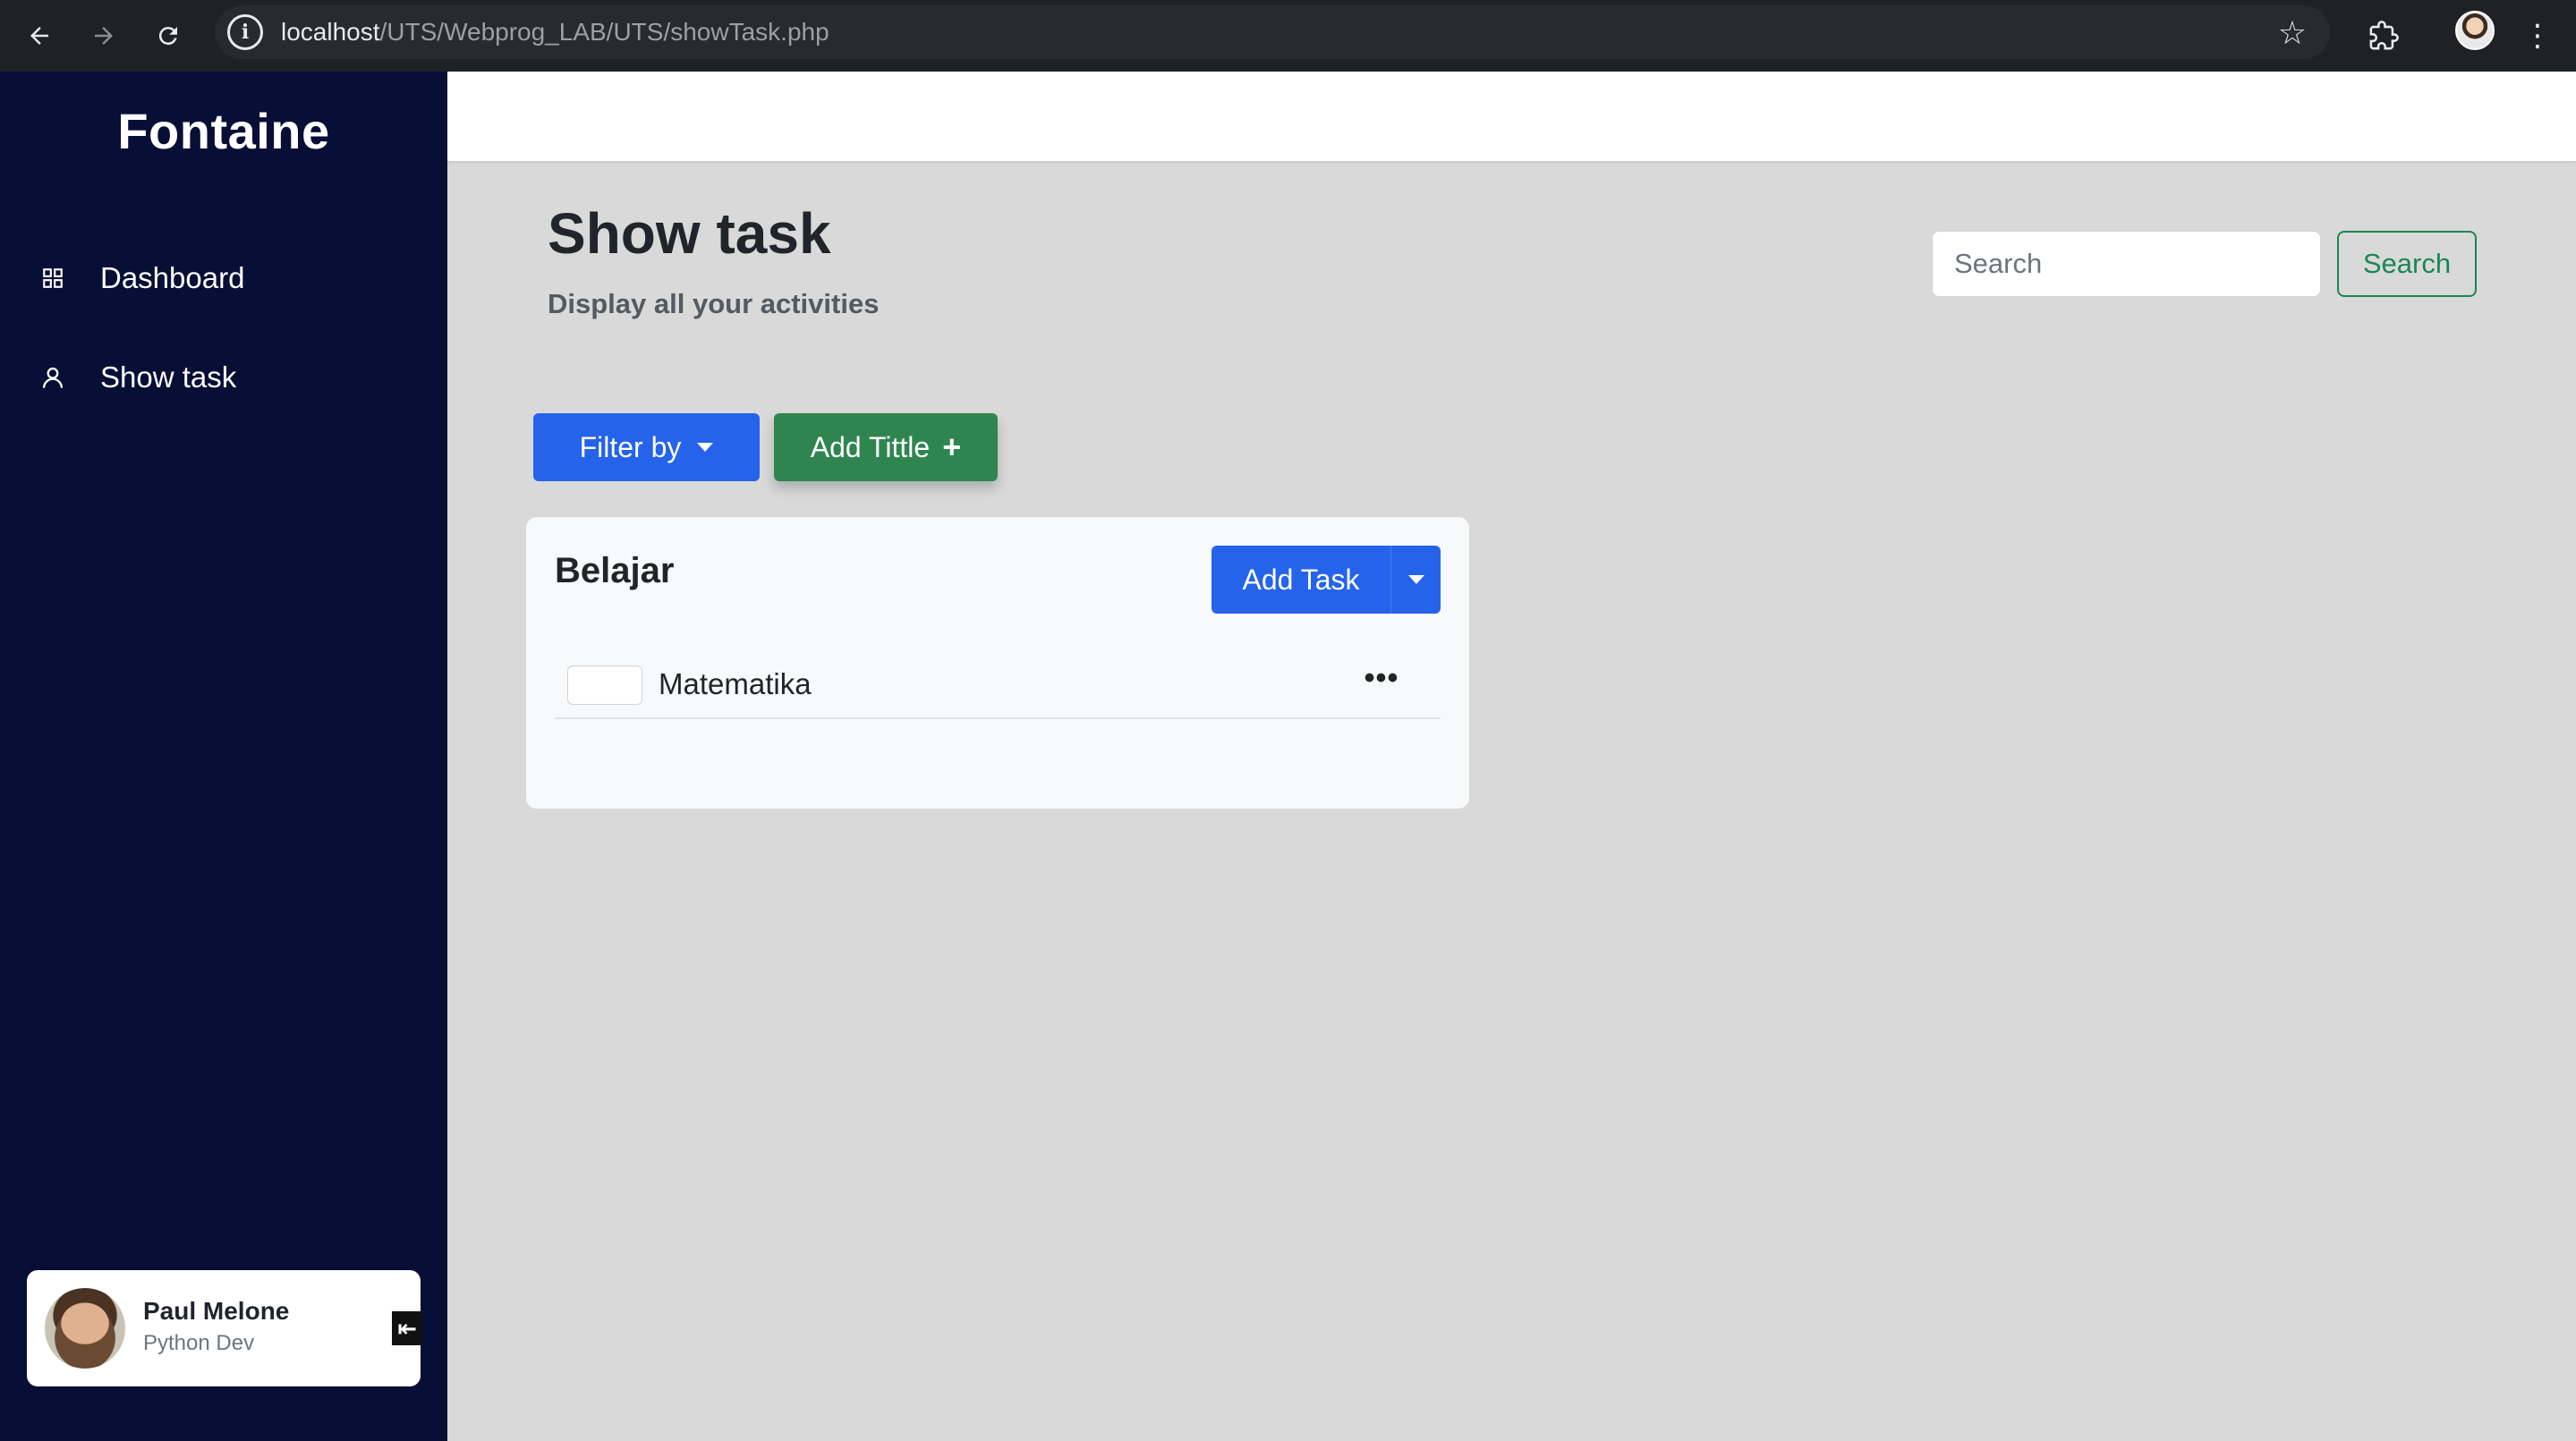  Describe the element at coordinates (52, 377) in the screenshot. I see `user-icon` at that location.